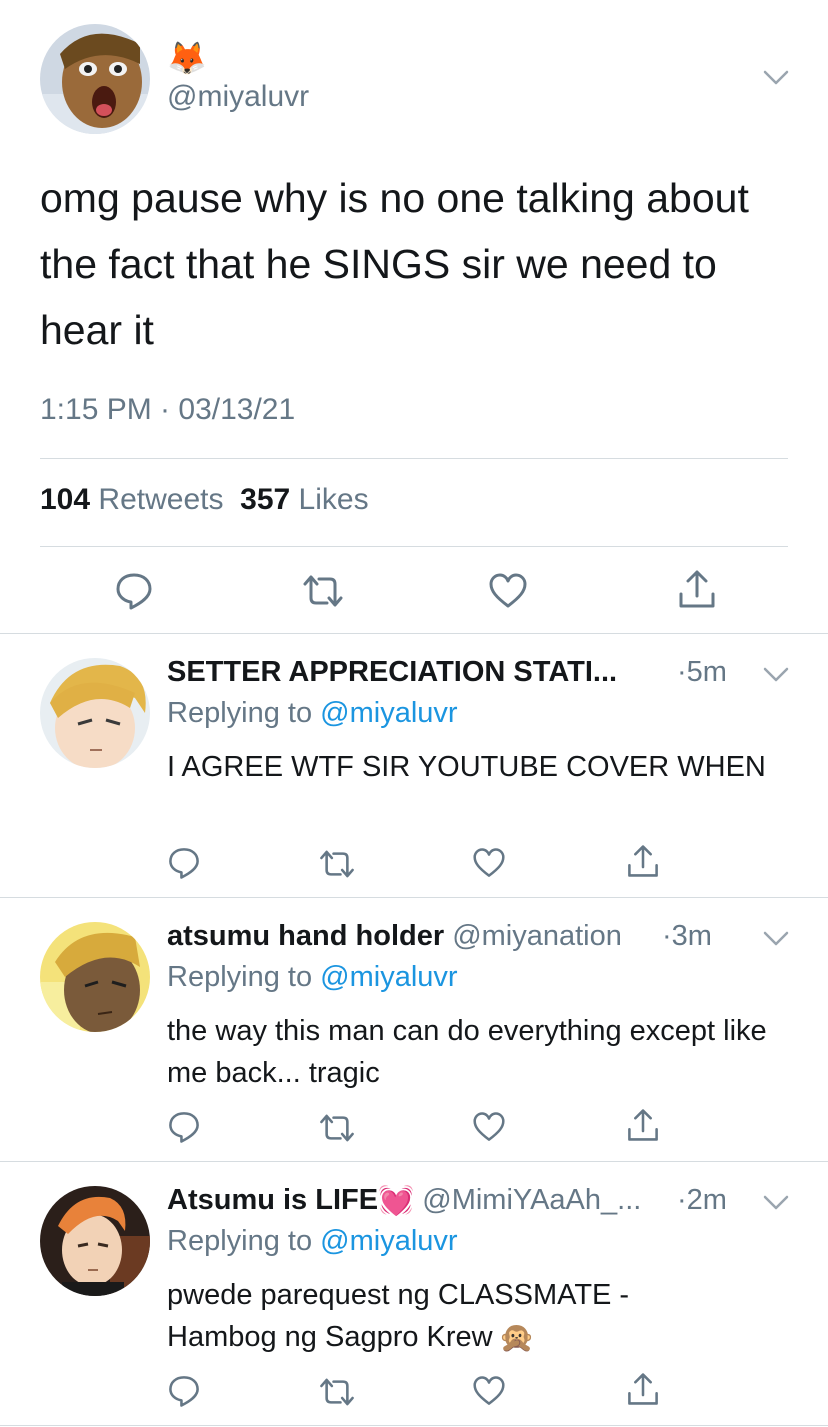 The image size is (828, 1427). Describe the element at coordinates (238, 97) in the screenshot. I see `author-handle: @miyaluvr` at that location.